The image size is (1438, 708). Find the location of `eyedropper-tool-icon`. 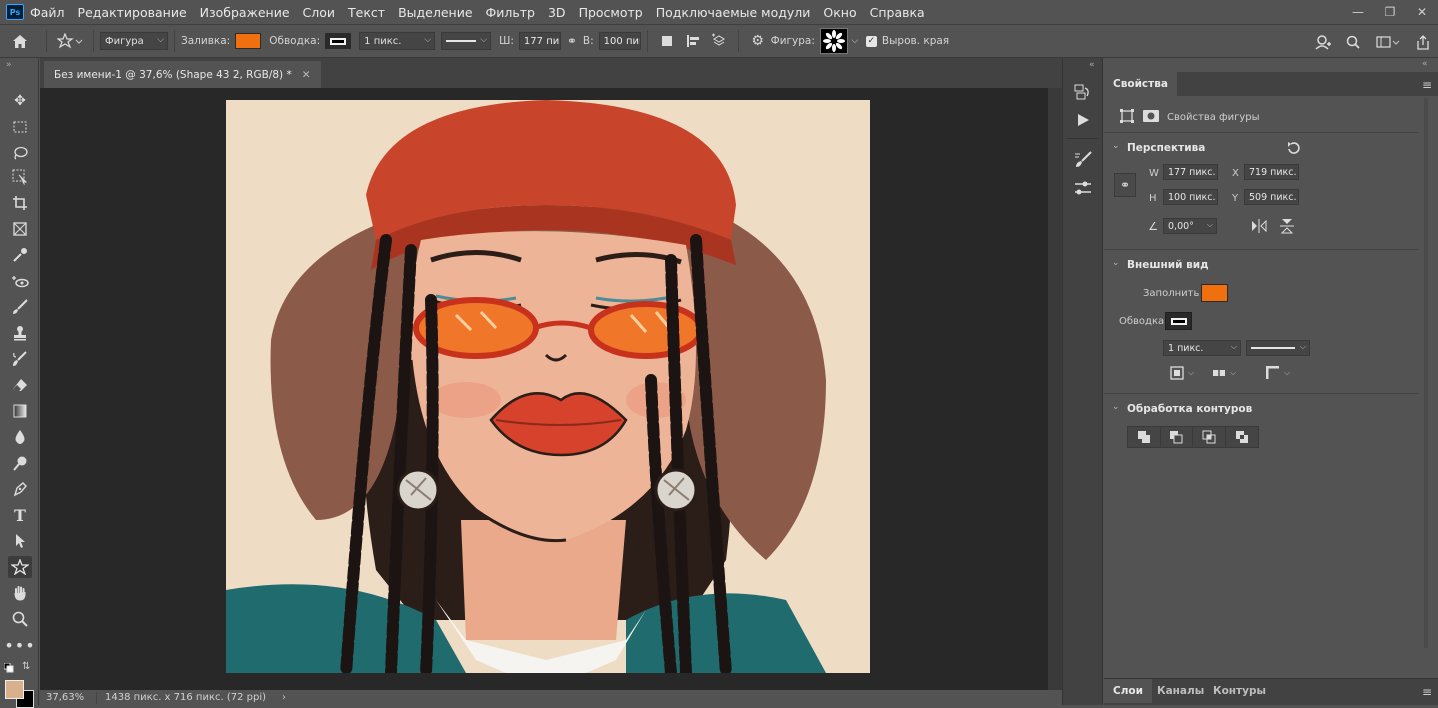

eyedropper-tool-icon is located at coordinates (20, 255).